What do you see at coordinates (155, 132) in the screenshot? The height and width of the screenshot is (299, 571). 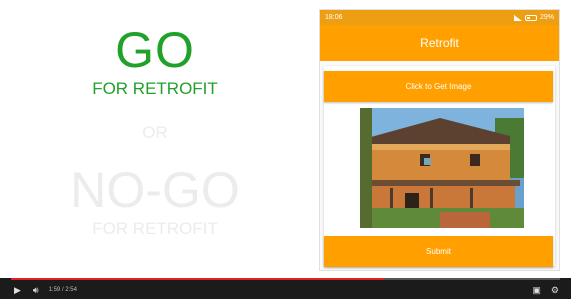 I see `or-label: OR` at bounding box center [155, 132].